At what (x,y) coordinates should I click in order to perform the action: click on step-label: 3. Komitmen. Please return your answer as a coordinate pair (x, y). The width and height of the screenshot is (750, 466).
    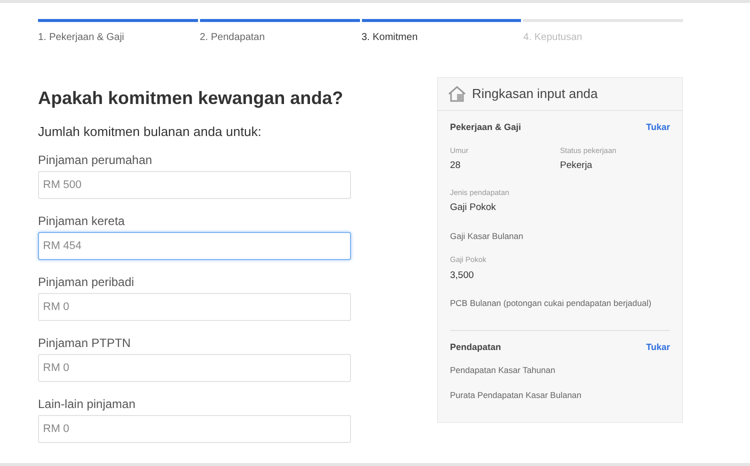
    Looking at the image, I should click on (442, 37).